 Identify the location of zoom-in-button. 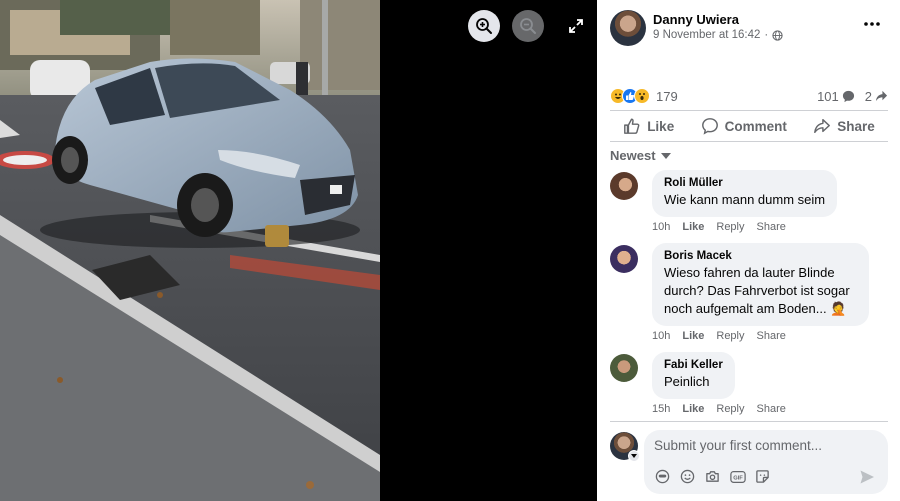
(484, 26).